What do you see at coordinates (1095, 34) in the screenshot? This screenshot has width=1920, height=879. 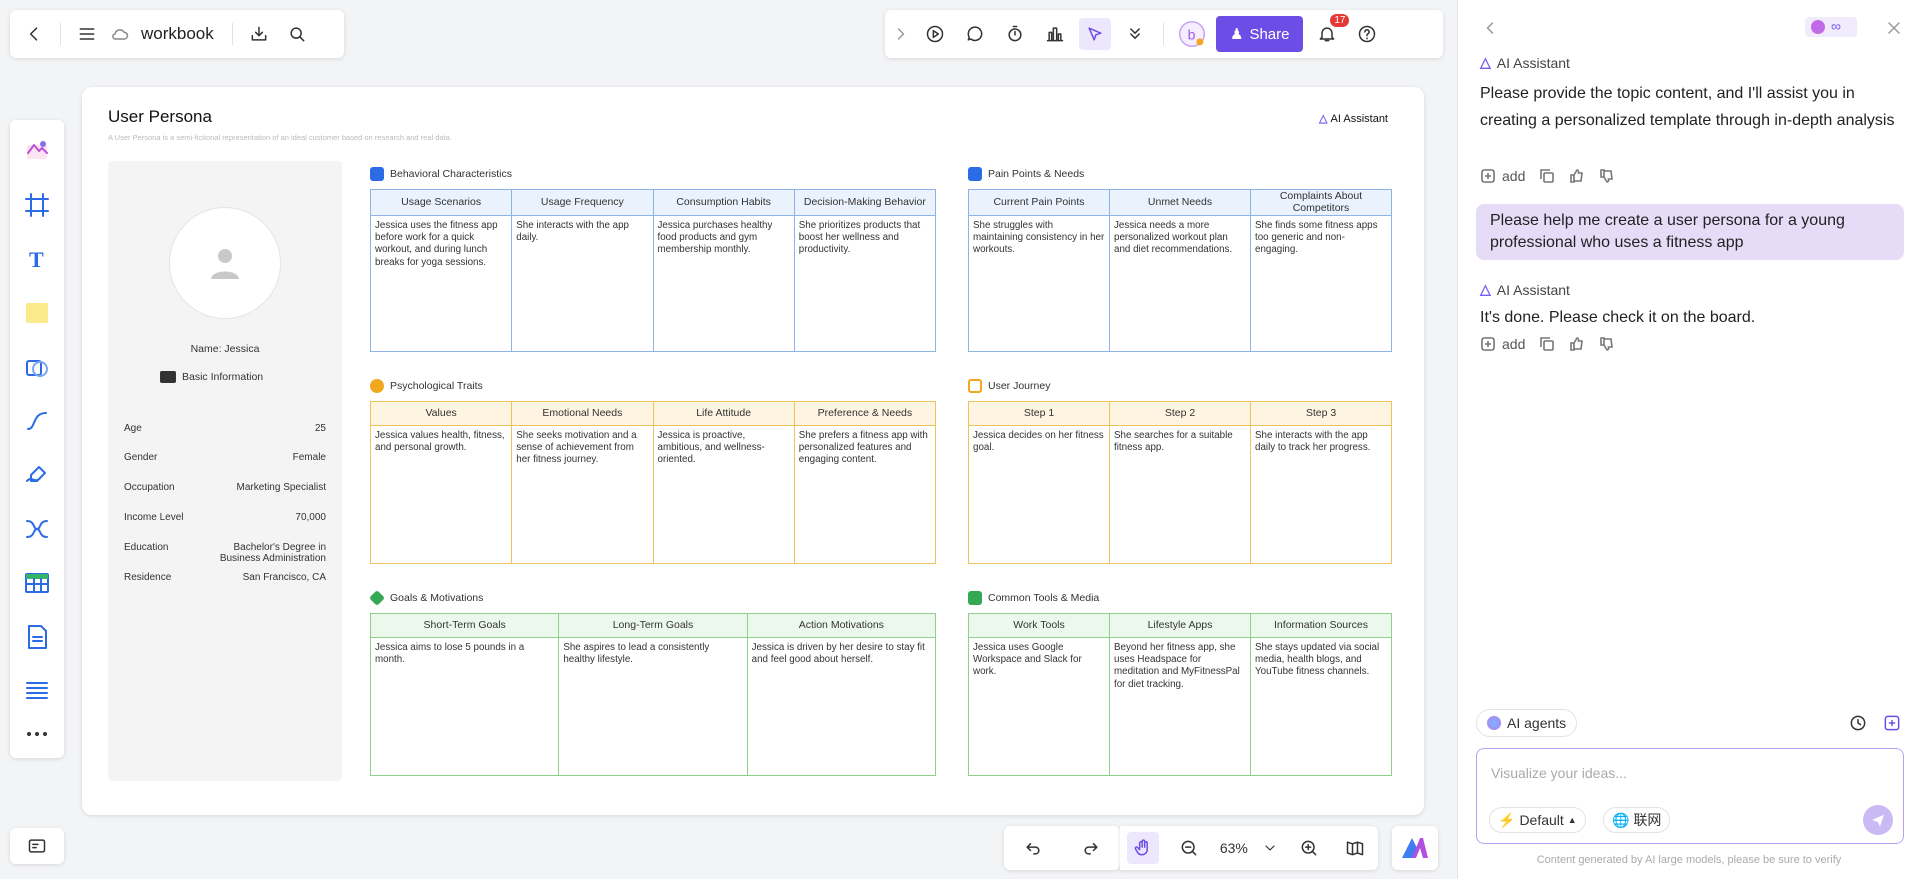 I see `cursor-follow-icon` at bounding box center [1095, 34].